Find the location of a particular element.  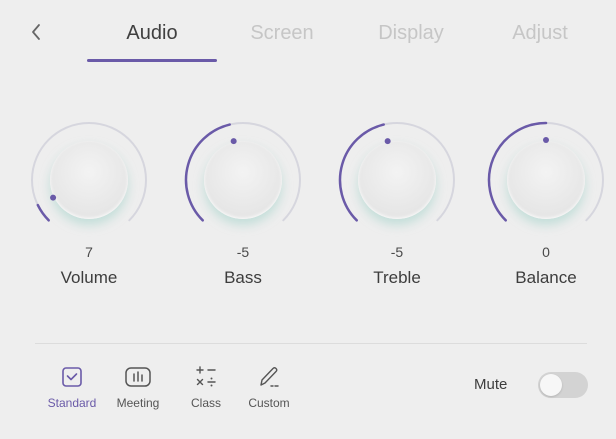

mode-meeting: Meeting is located at coordinates (138, 386).